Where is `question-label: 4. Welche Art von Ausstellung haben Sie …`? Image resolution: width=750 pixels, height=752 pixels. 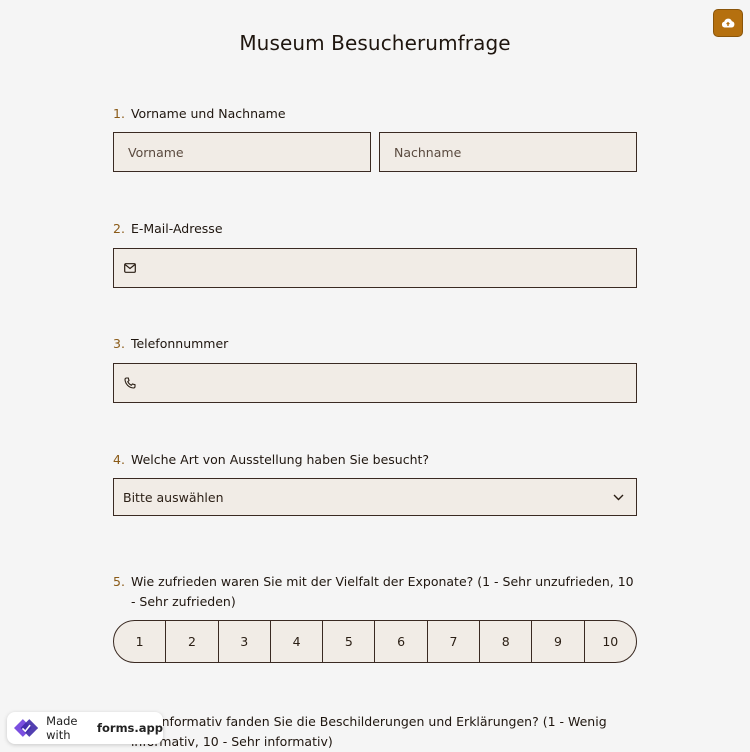
question-label: 4. Welche Art von Ausstellung haben Sie … is located at coordinates (375, 460).